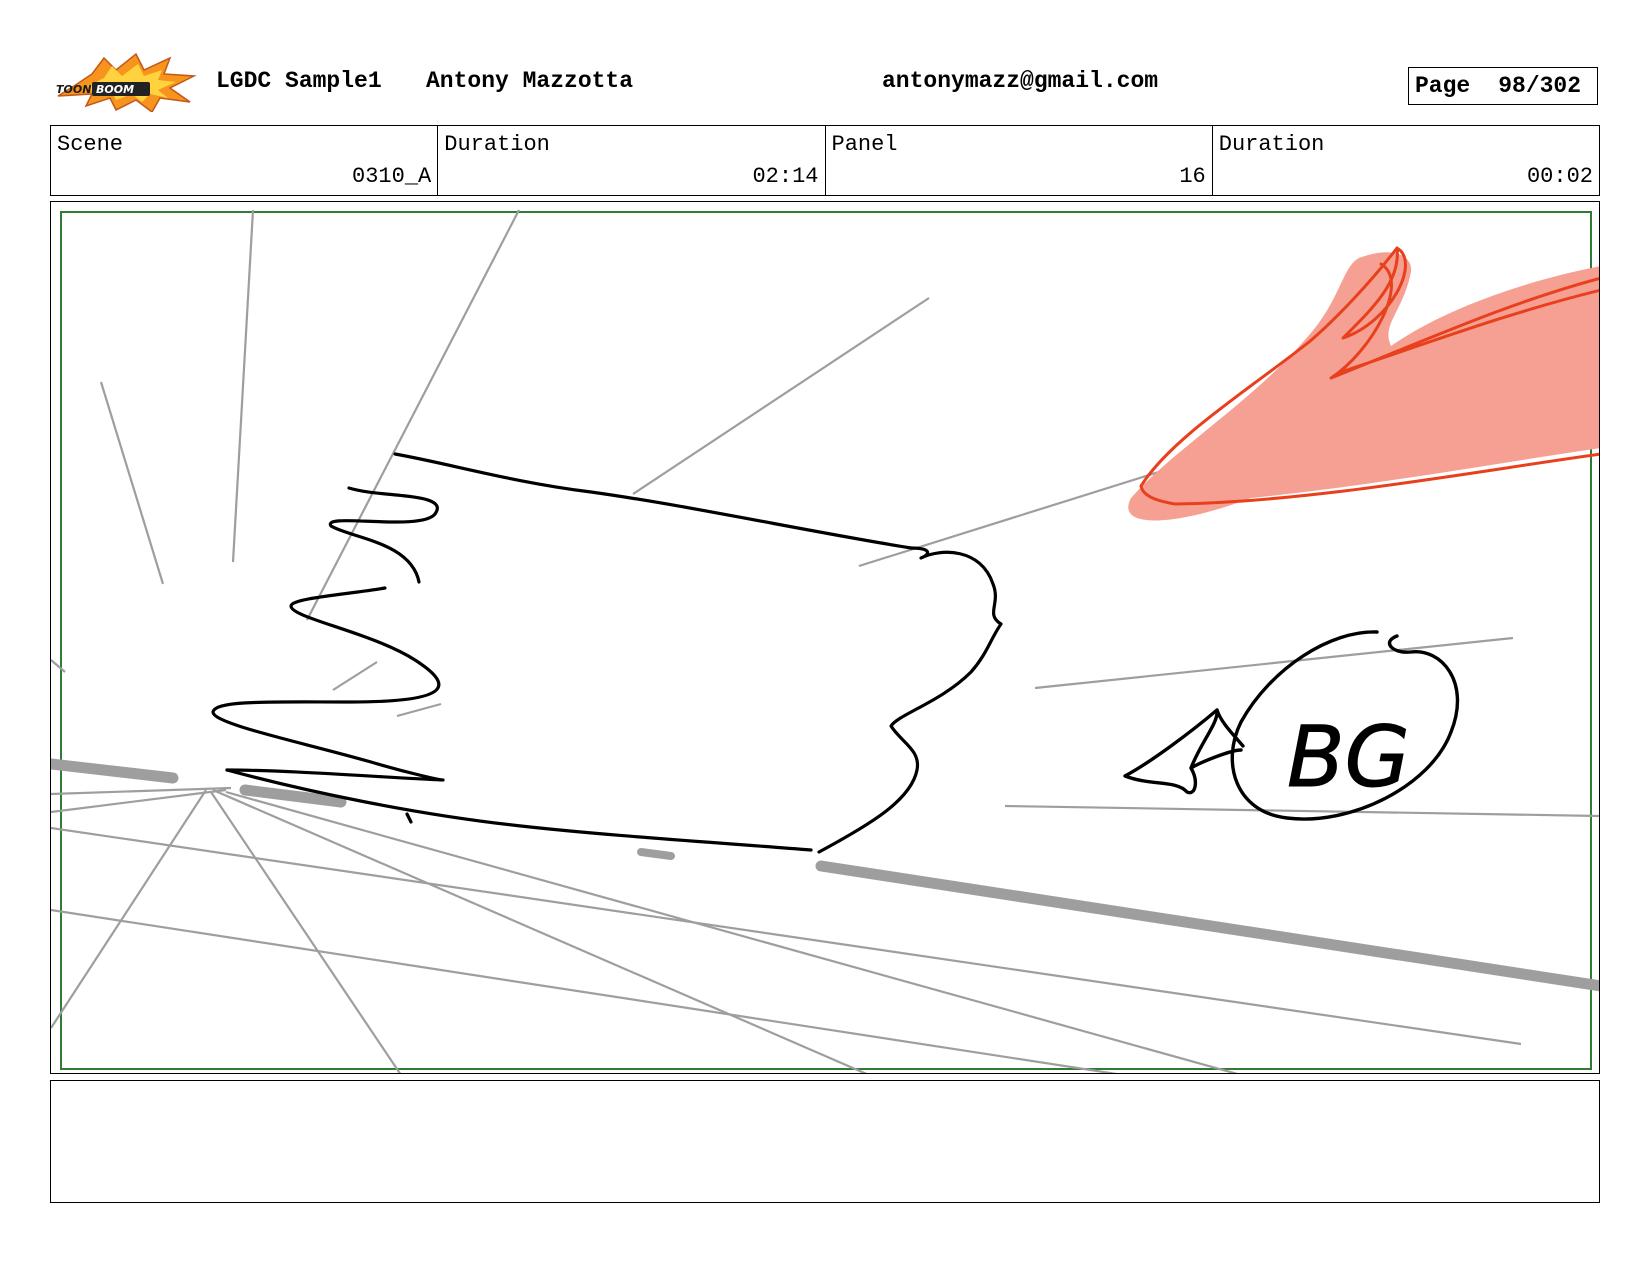  What do you see at coordinates (1020, 81) in the screenshot?
I see `author-email: antonymazz@gmail.com` at bounding box center [1020, 81].